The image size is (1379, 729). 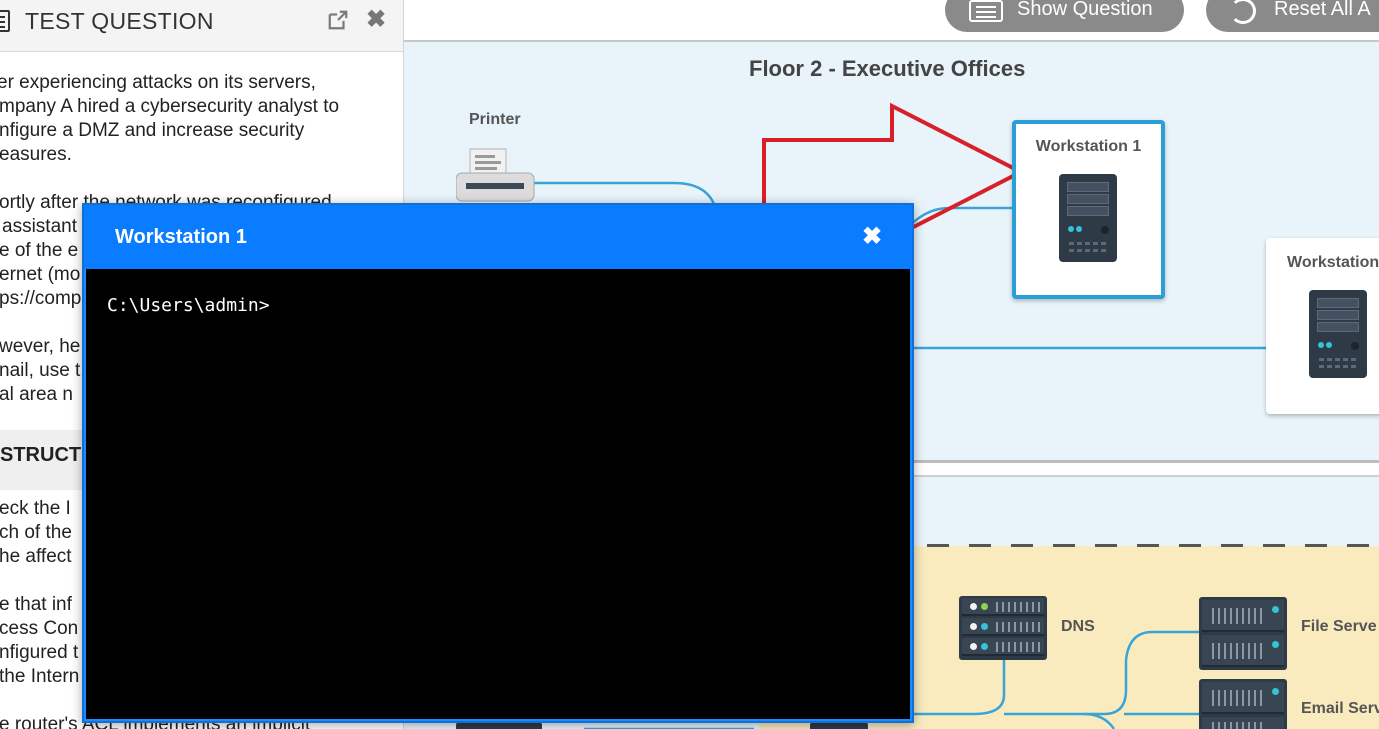 I want to click on external-link-icon, so click(x=338, y=20).